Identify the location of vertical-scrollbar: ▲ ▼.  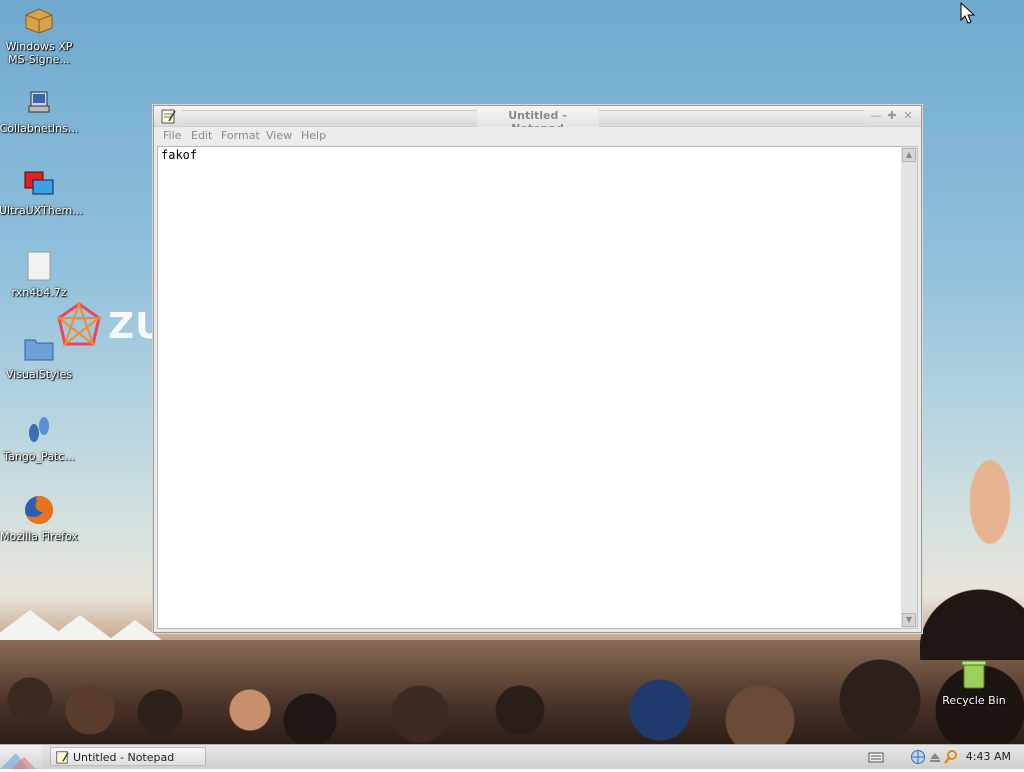
(909, 387).